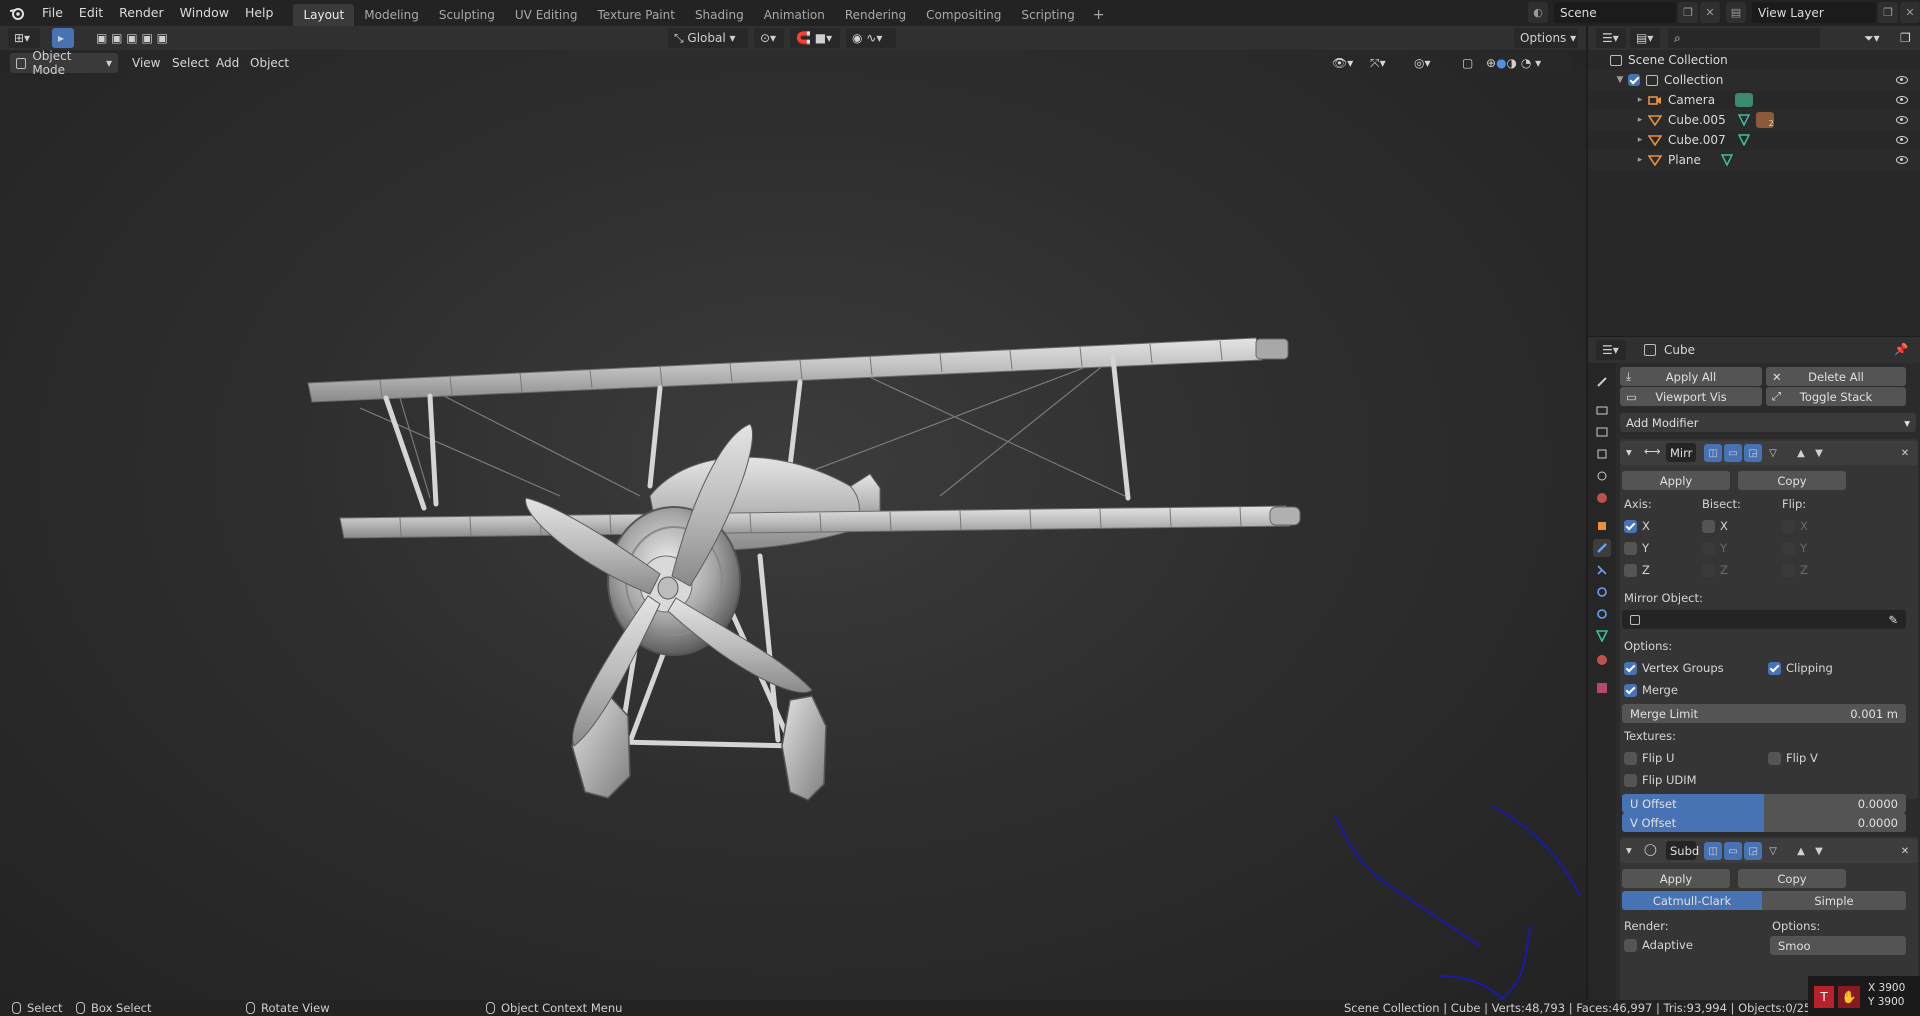 The width and height of the screenshot is (1920, 1016). I want to click on xray-icon: ▢, so click(1467, 63).